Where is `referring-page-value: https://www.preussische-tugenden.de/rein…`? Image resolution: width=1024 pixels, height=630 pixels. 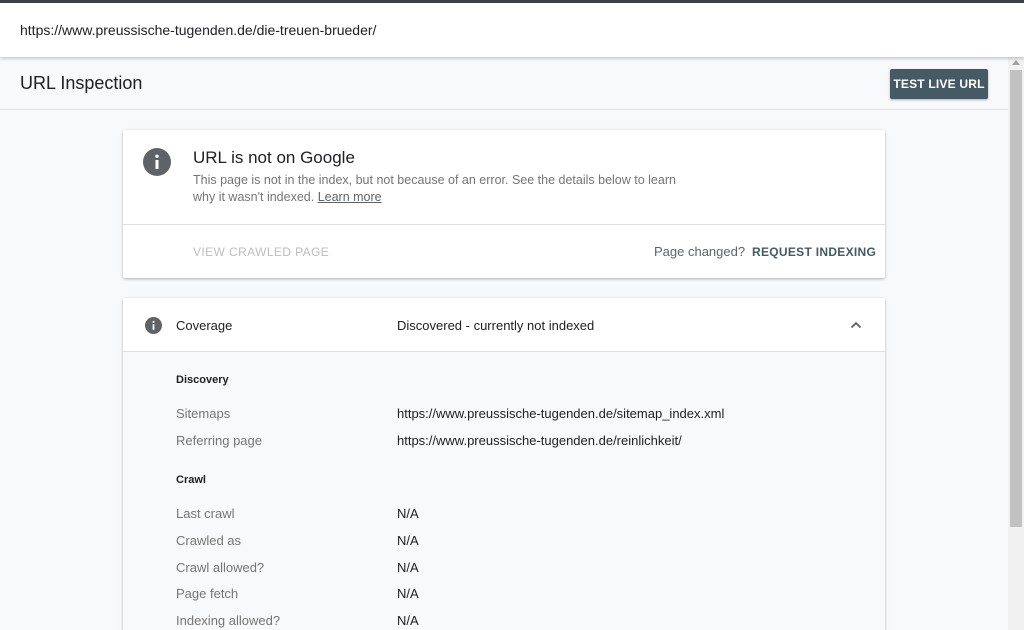
referring-page-value: https://www.preussische-tugenden.de/rein… is located at coordinates (539, 440).